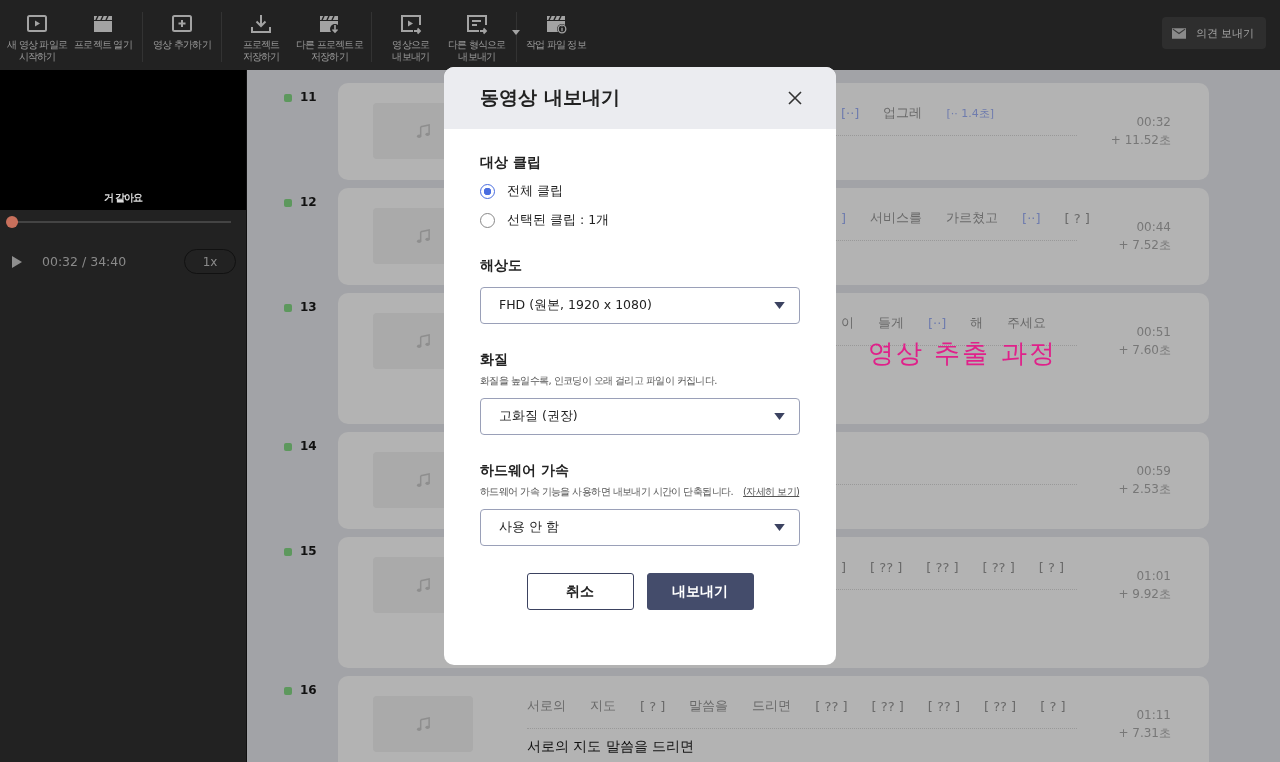  I want to click on hint-text: 화질을 높일수록, 인코딩이 오래 걸리고 파일이 커집니다., so click(598, 381).